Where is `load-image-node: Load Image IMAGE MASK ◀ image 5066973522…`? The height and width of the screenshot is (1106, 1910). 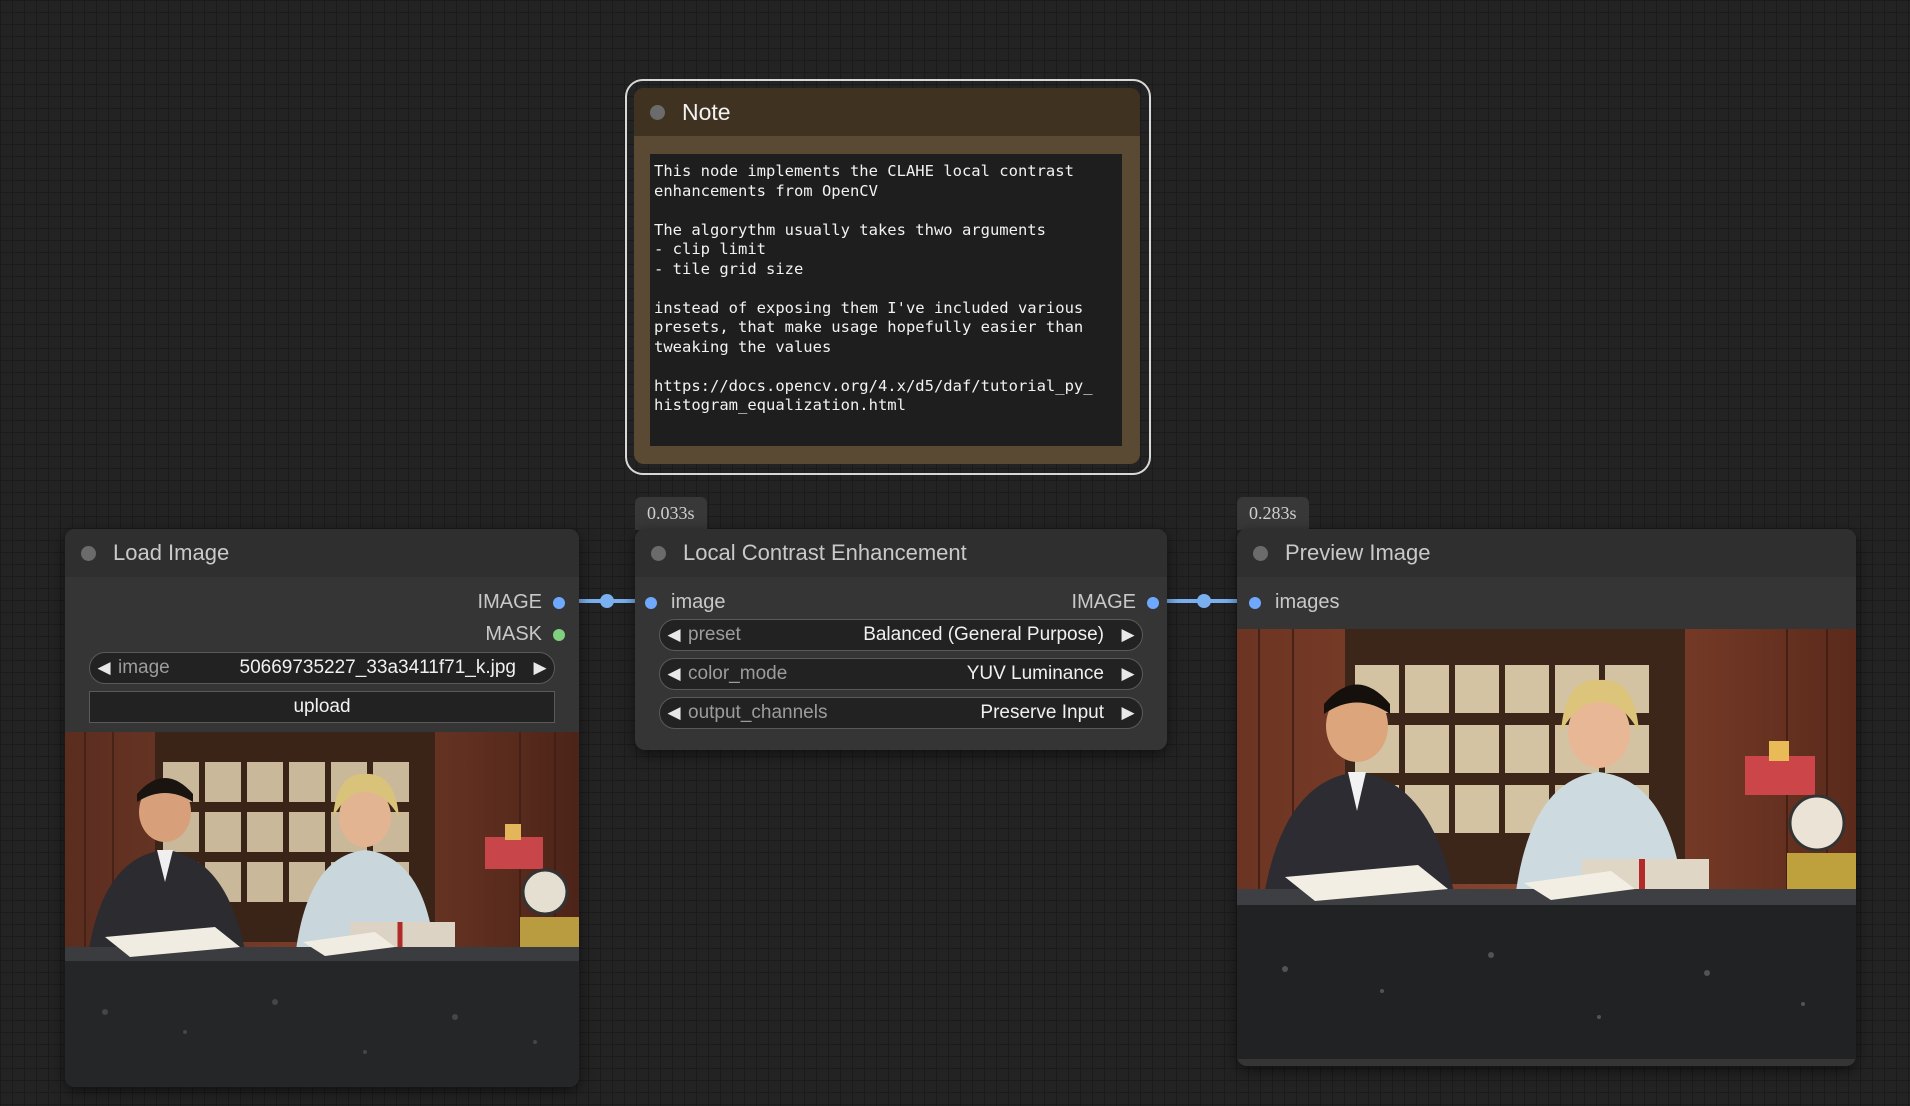 load-image-node: Load Image IMAGE MASK ◀ image 5066973522… is located at coordinates (322, 808).